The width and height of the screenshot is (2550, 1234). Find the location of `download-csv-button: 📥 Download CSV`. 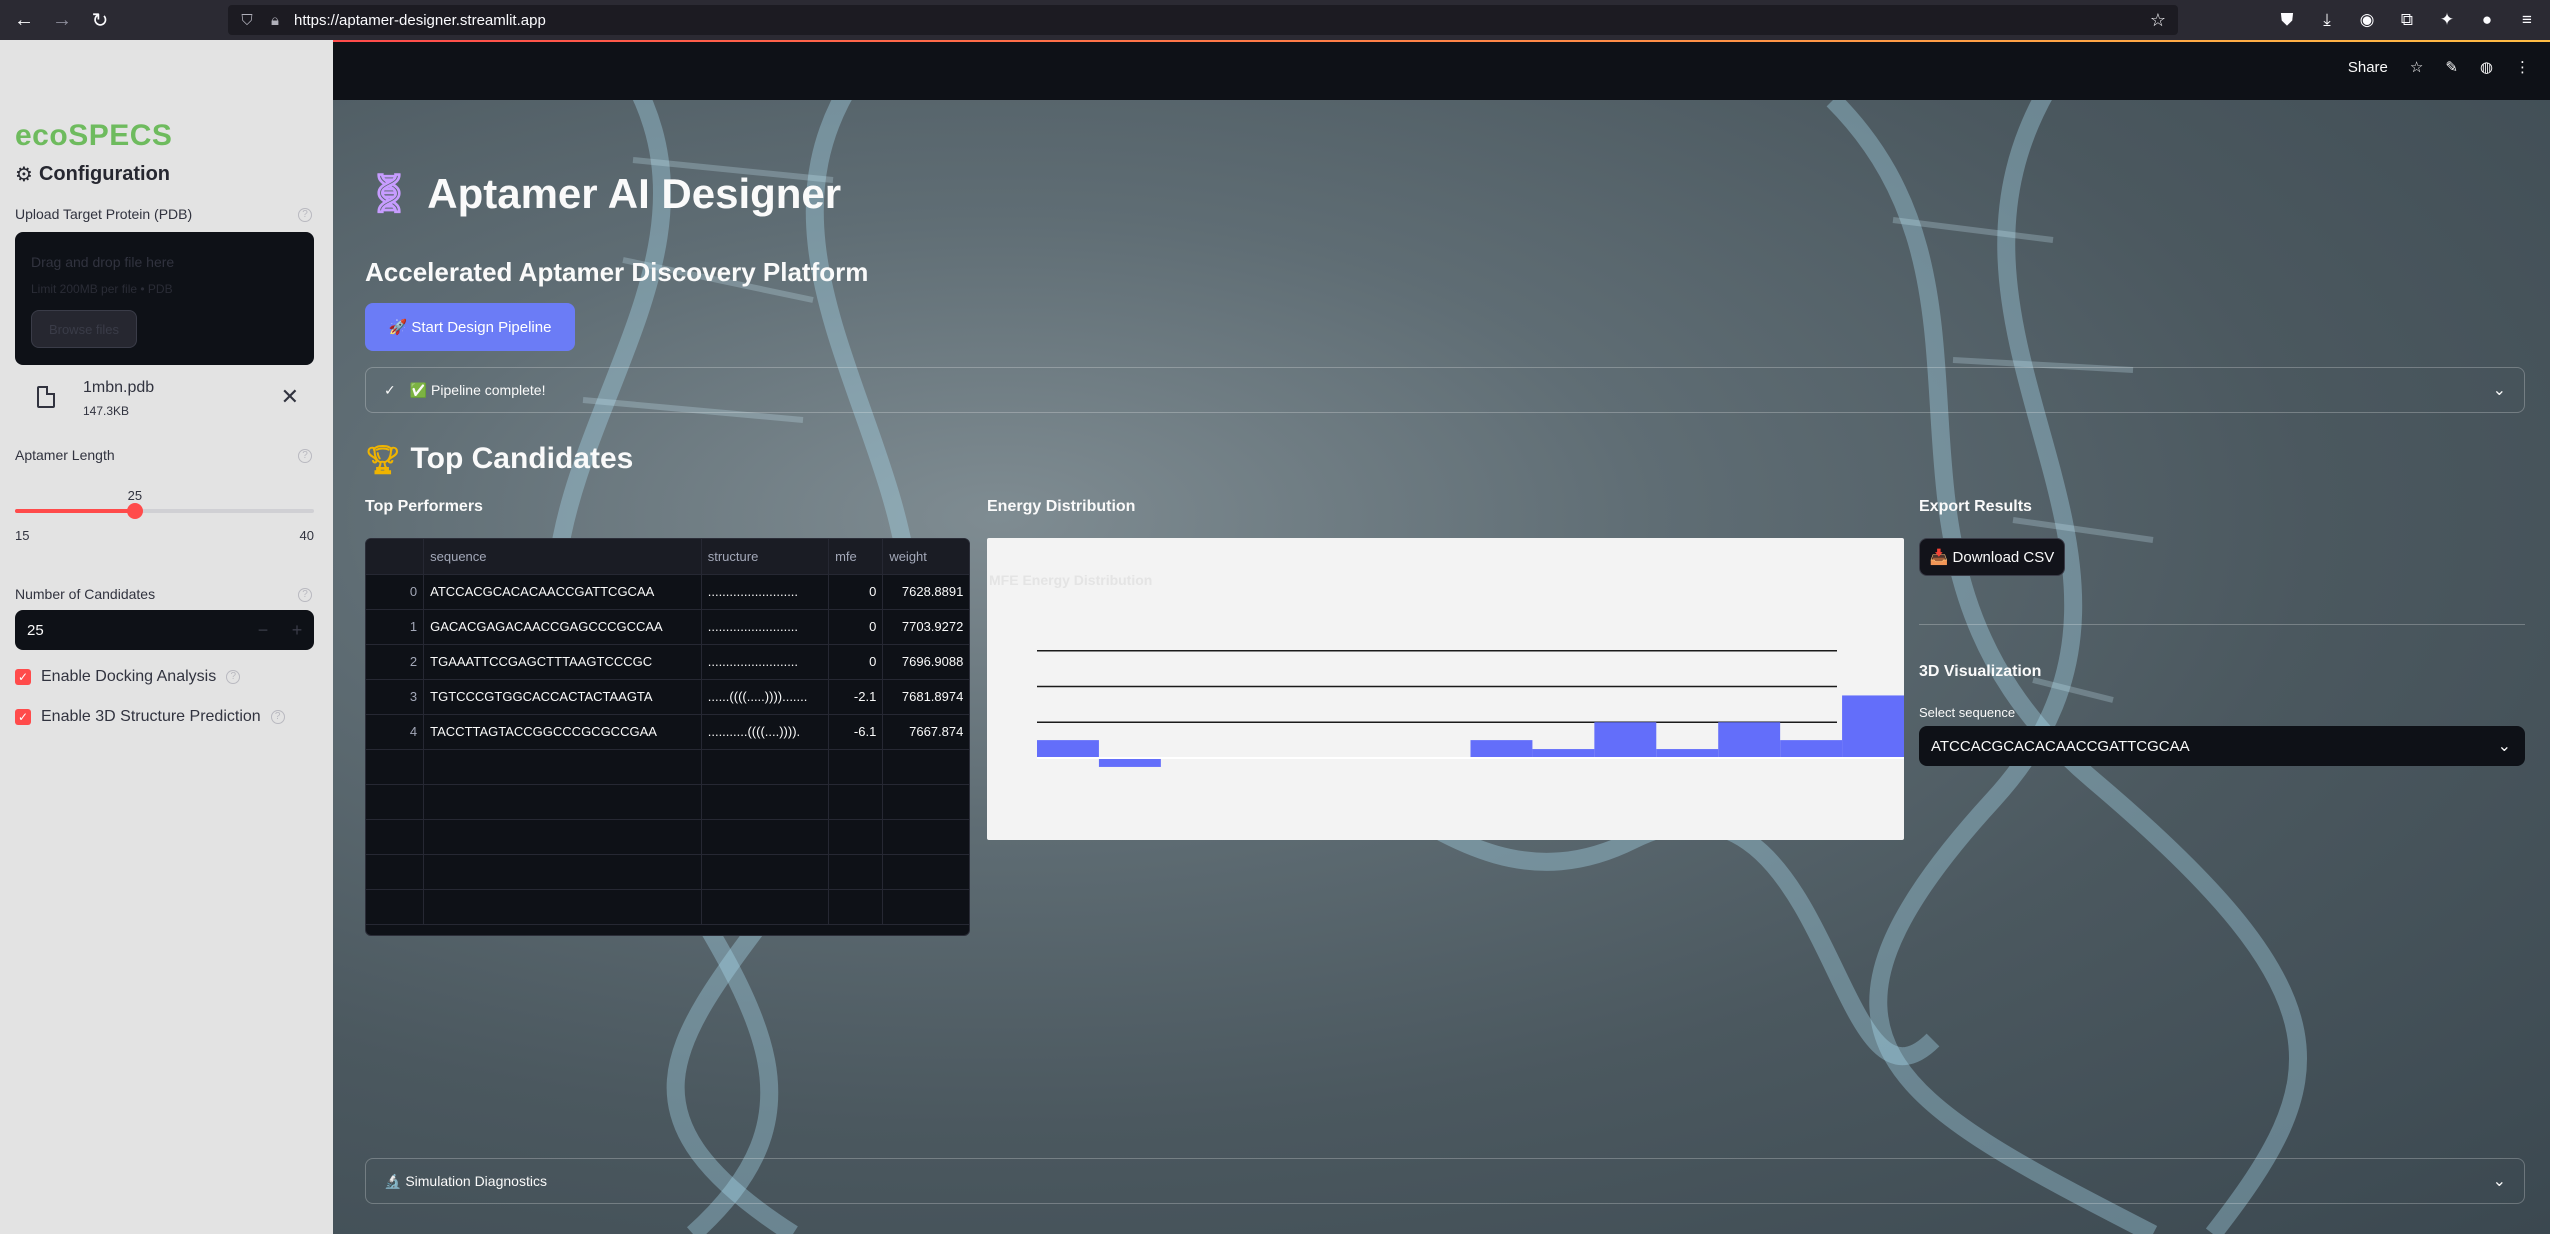

download-csv-button: 📥 Download CSV is located at coordinates (1992, 557).